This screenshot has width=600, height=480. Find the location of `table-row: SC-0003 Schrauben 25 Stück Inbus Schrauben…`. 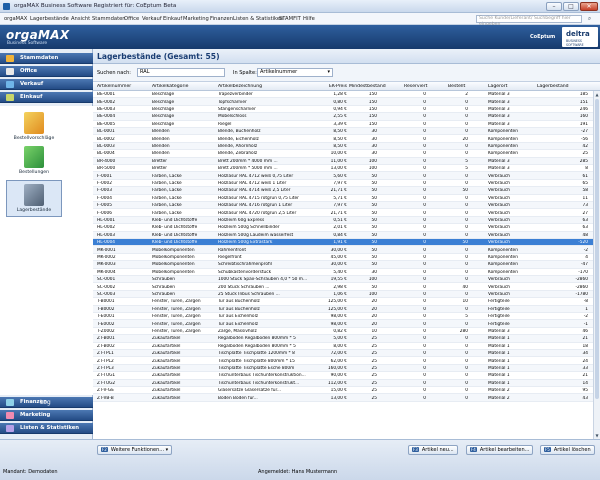

table-row: SC-0003 Schrauben 25 Stück Inbus Schrauben… is located at coordinates (343, 294).